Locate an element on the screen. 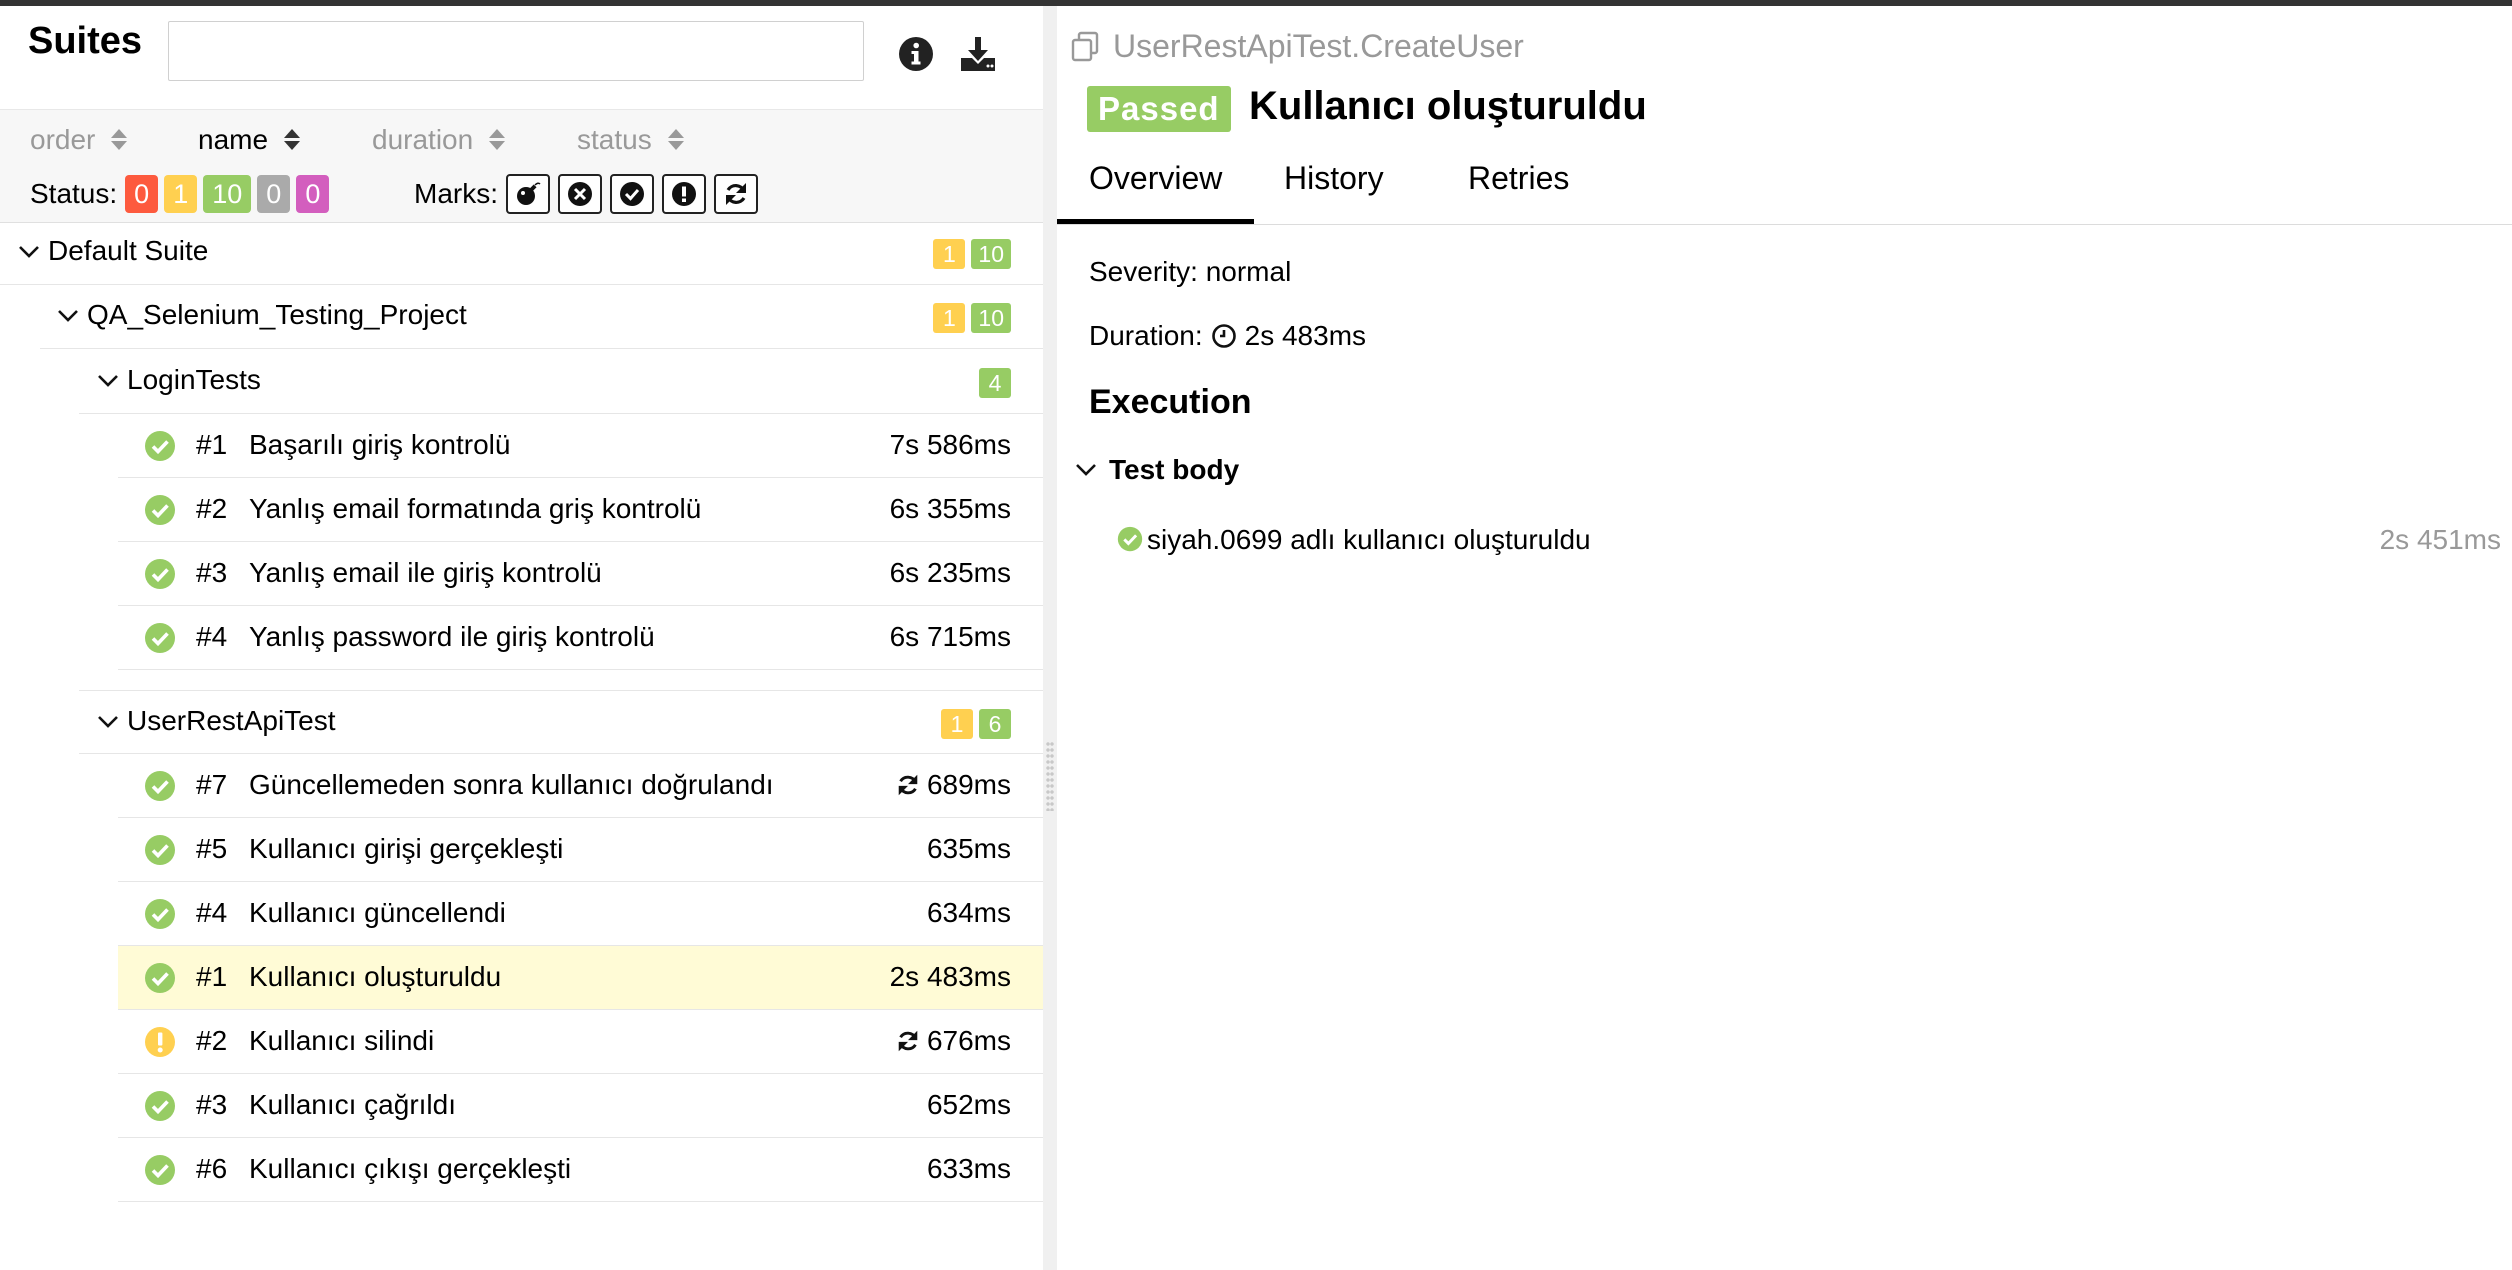  tab-retries: Retries is located at coordinates (1518, 192).